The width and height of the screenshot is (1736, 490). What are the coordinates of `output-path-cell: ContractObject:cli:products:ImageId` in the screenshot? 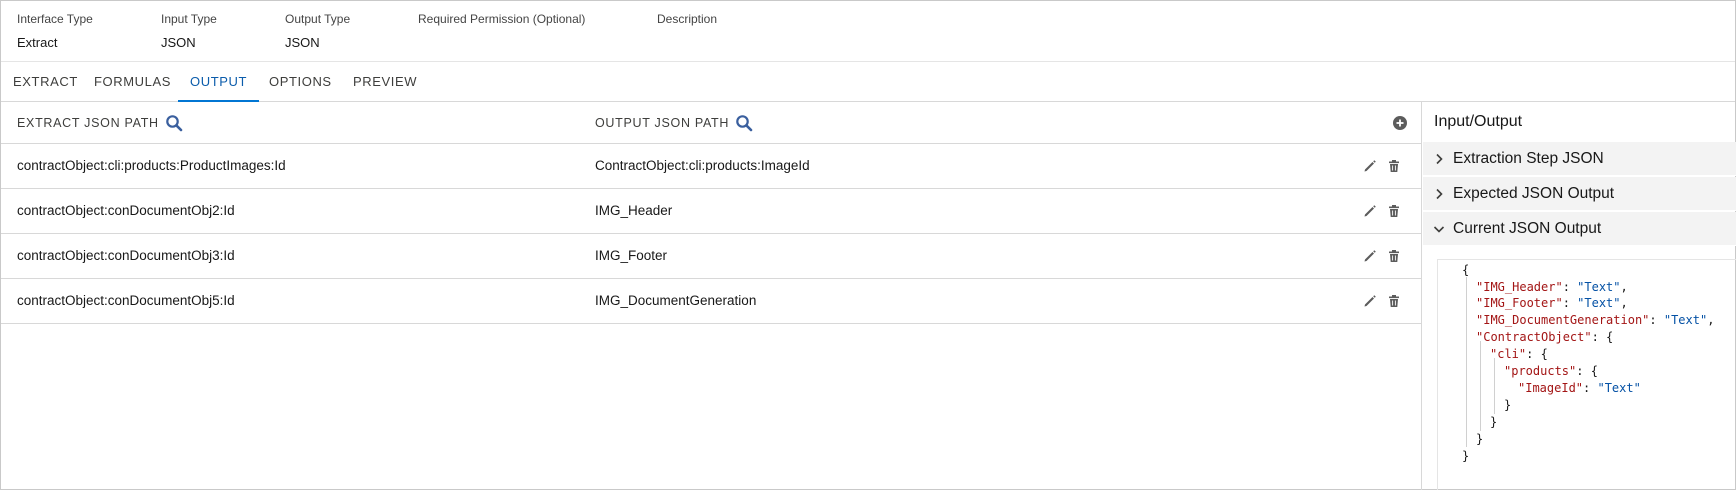 It's located at (702, 165).